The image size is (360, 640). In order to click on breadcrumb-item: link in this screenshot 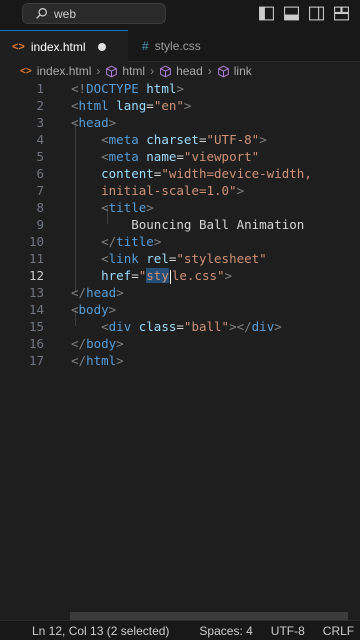, I will do `click(243, 71)`.